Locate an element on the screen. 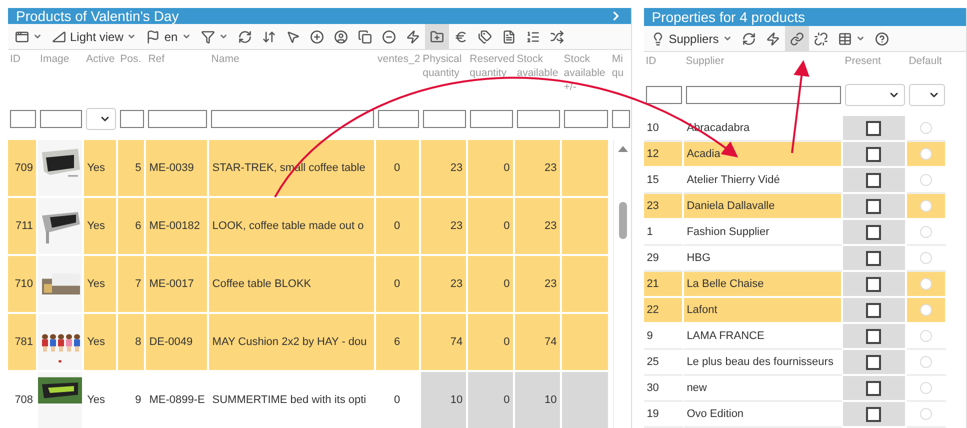 This screenshot has width=967, height=428. column-header: Stock available +/- is located at coordinates (584, 73).